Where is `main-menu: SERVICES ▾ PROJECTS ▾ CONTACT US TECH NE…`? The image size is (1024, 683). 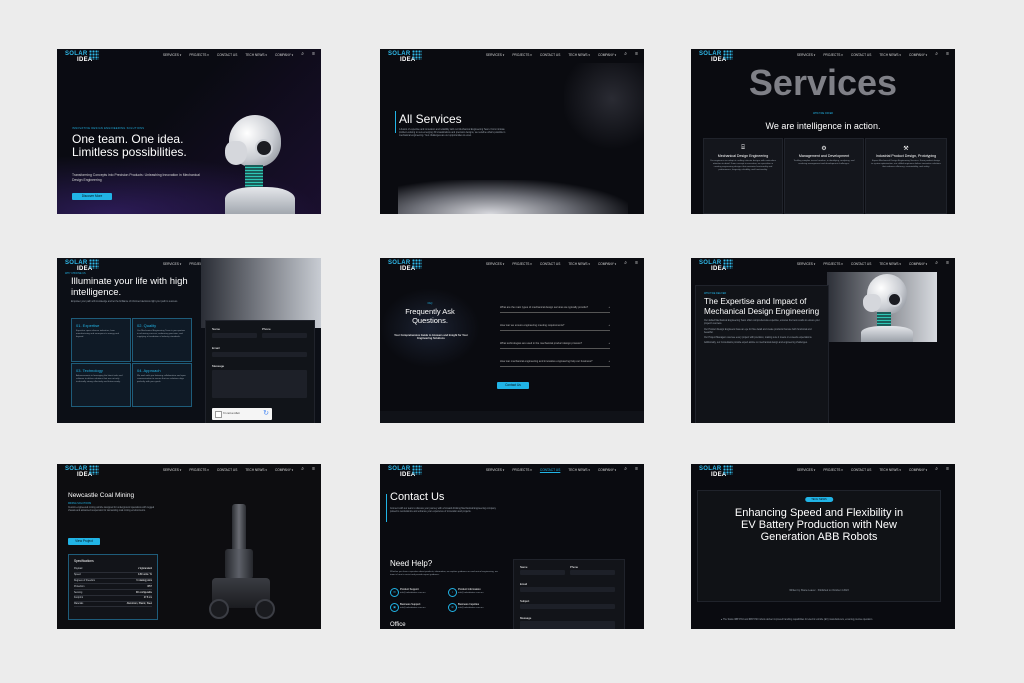
main-menu: SERVICES ▾ PROJECTS ▾ CONTACT US TECH NE… is located at coordinates (562, 264).